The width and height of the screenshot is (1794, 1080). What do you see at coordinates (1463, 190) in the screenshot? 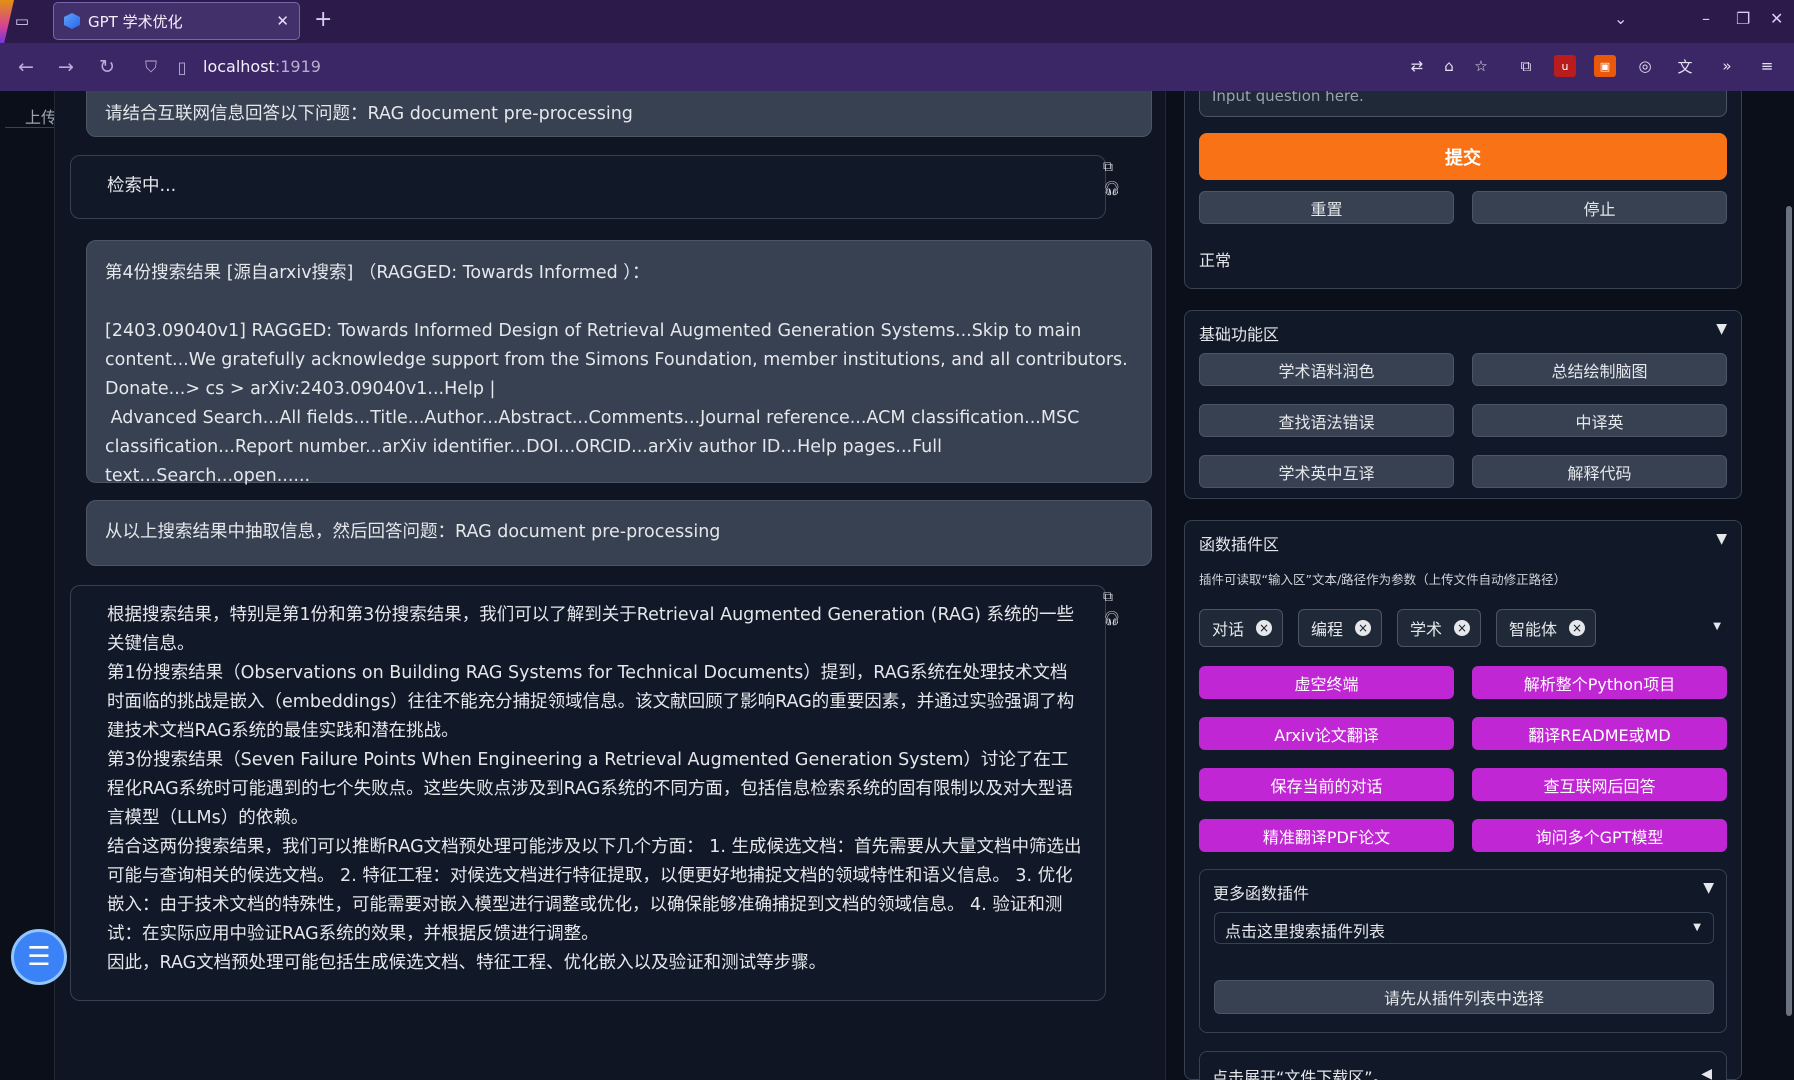
I see `input-card: Input question here. 提交 重置 停止 正常` at bounding box center [1463, 190].